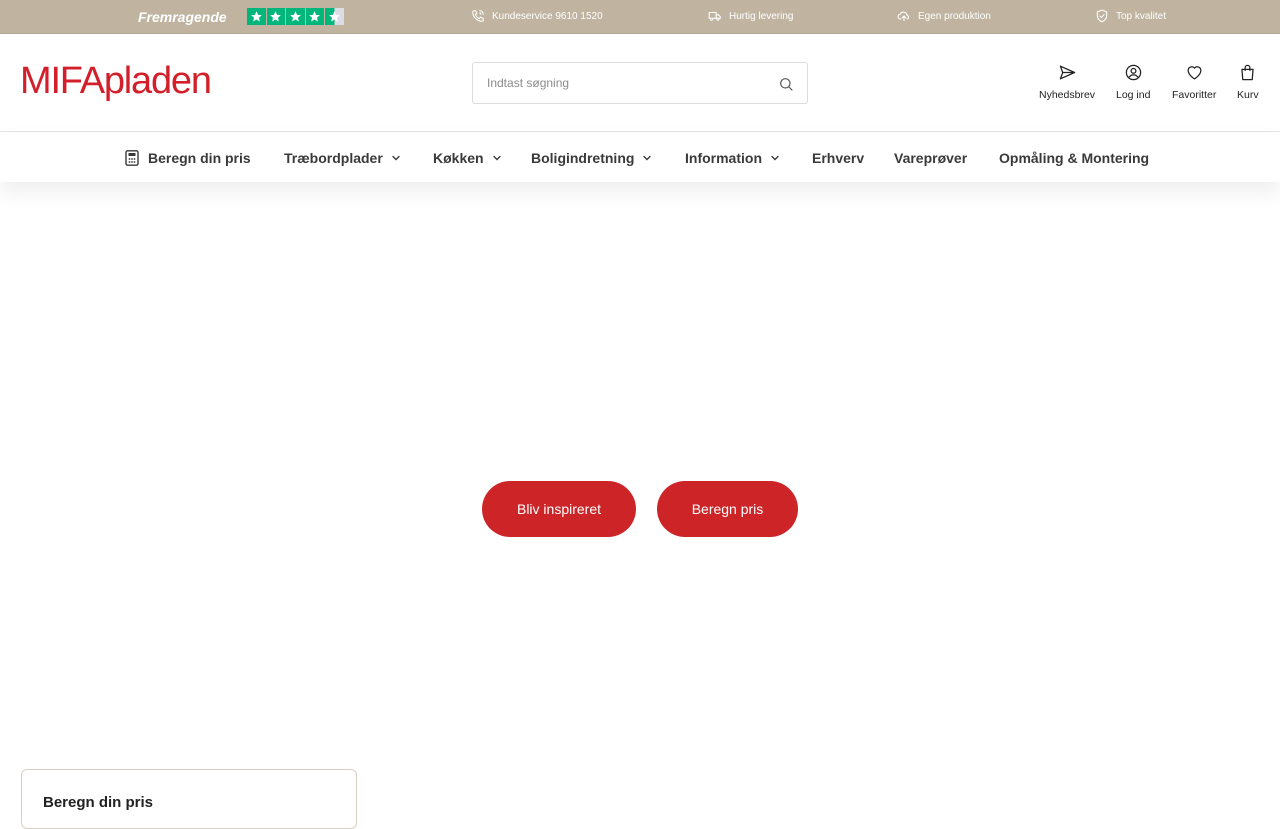 This screenshot has height=829, width=1280. Describe the element at coordinates (786, 84) in the screenshot. I see `search-icon` at that location.